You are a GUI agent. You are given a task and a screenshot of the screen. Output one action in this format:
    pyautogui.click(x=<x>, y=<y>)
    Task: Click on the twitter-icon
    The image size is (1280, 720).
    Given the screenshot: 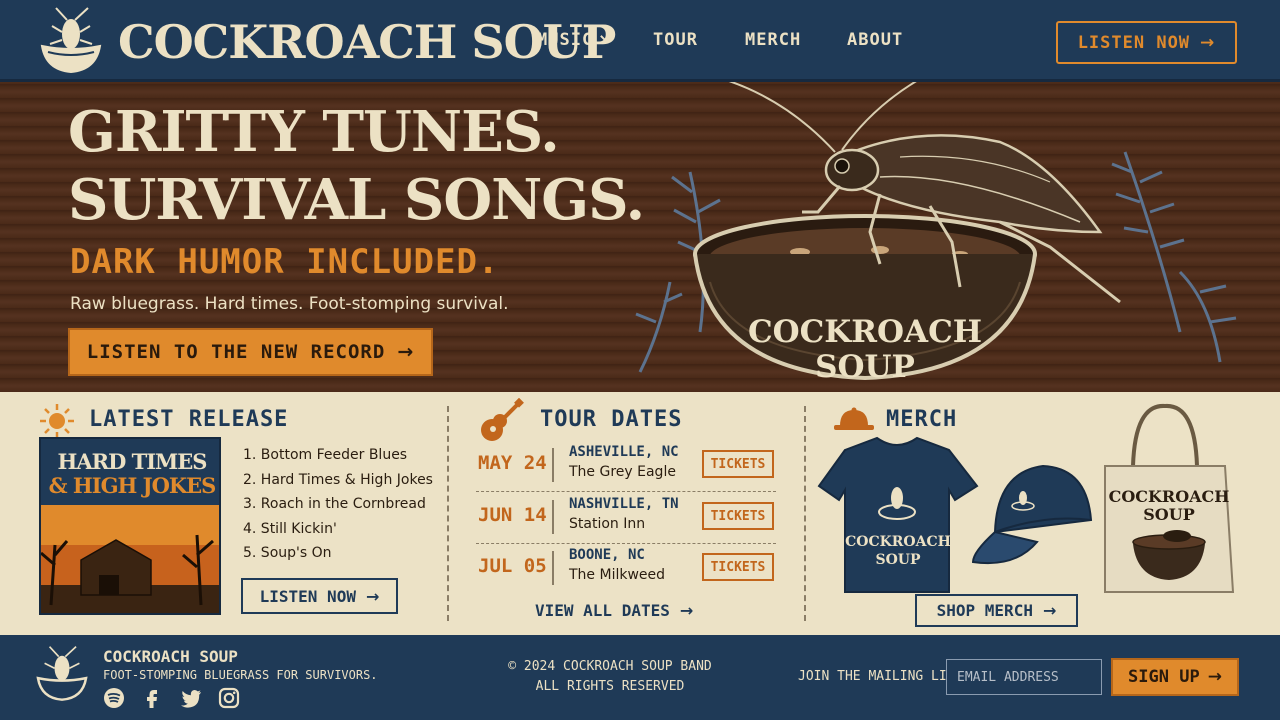 What is the action you would take?
    pyautogui.click(x=191, y=698)
    